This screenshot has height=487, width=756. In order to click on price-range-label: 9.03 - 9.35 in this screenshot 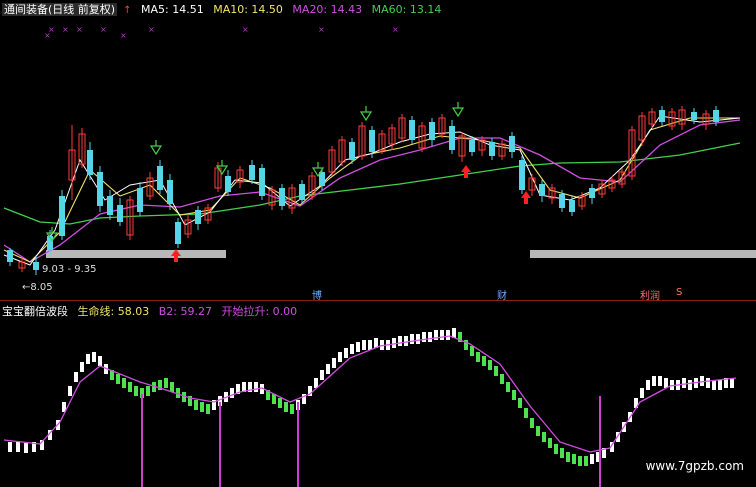, I will do `click(69, 269)`.